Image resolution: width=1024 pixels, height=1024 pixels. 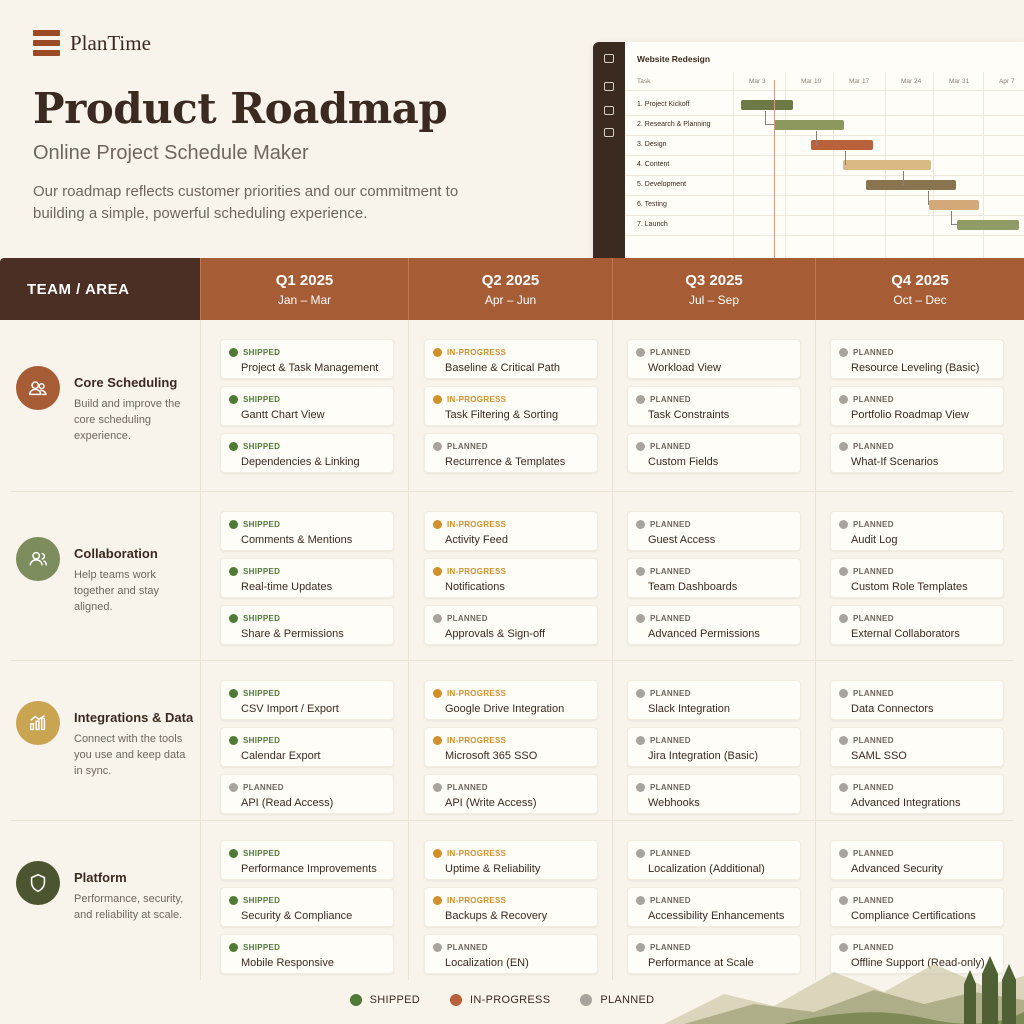 What do you see at coordinates (714, 907) in the screenshot?
I see `roadmap-item-card: PLANNED Accessibility Enhancements` at bounding box center [714, 907].